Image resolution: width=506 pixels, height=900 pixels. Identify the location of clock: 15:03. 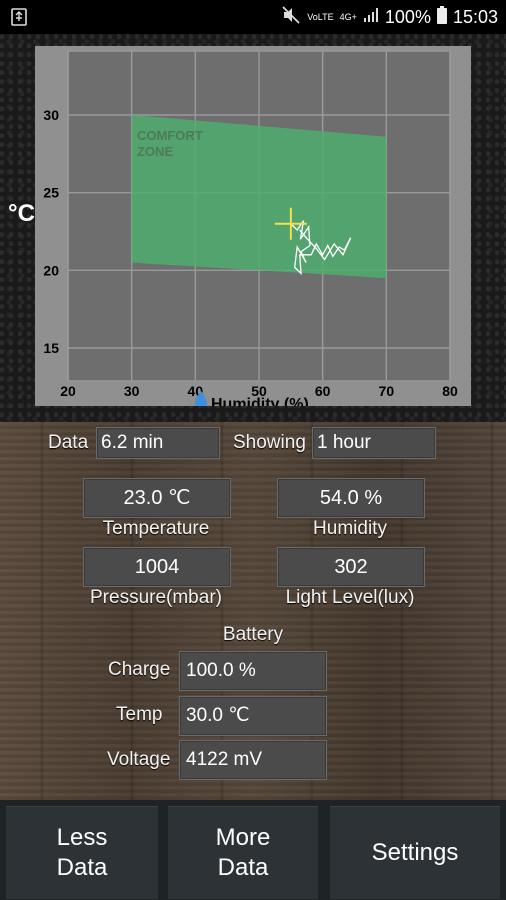
(475, 16).